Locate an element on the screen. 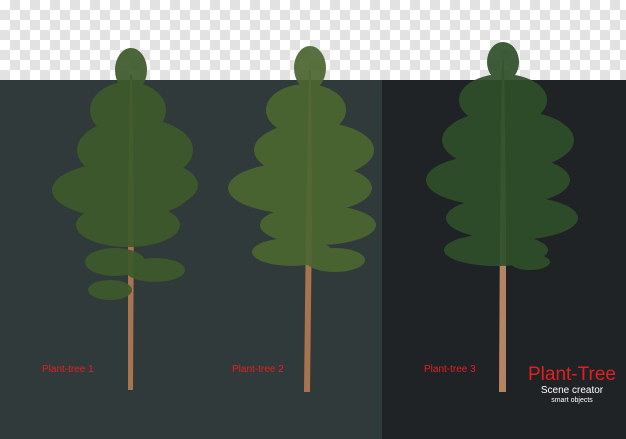 Image resolution: width=626 pixels, height=439 pixels. brand-title: Plant-Tree is located at coordinates (572, 374).